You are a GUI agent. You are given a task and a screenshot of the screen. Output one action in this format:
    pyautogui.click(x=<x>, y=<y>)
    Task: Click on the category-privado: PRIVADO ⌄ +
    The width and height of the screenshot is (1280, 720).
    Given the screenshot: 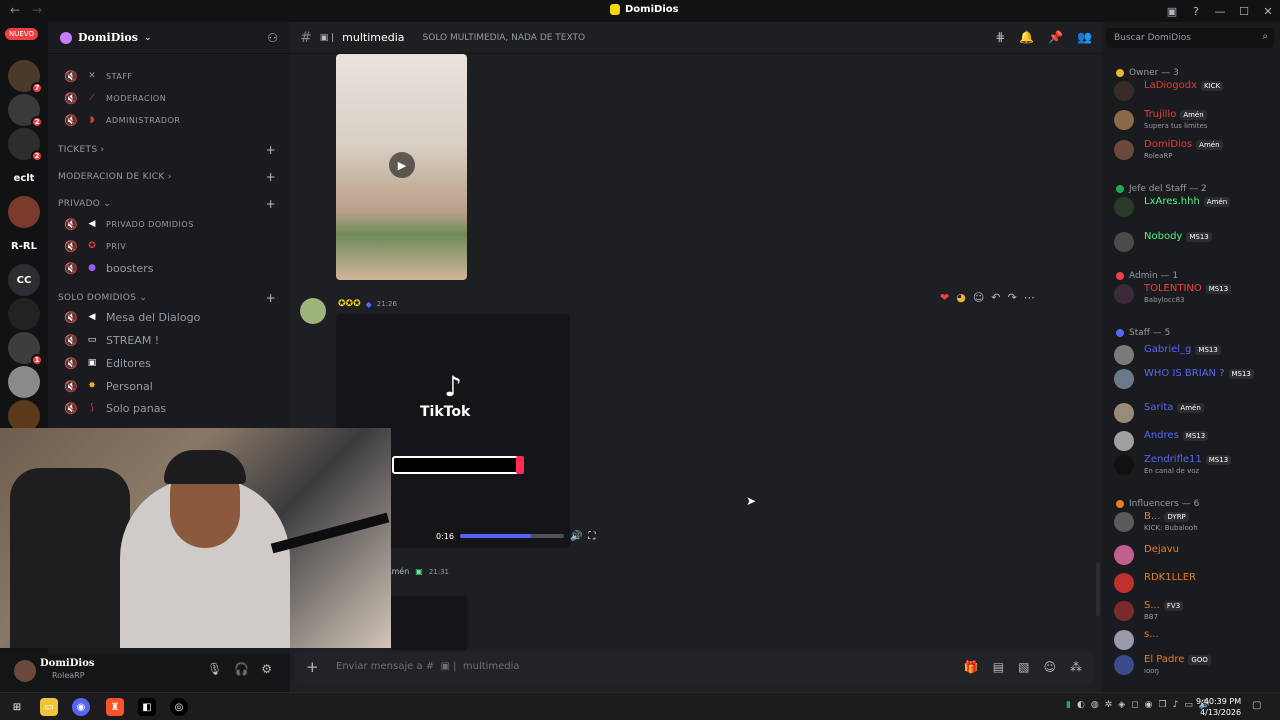 What is the action you would take?
    pyautogui.click(x=169, y=204)
    